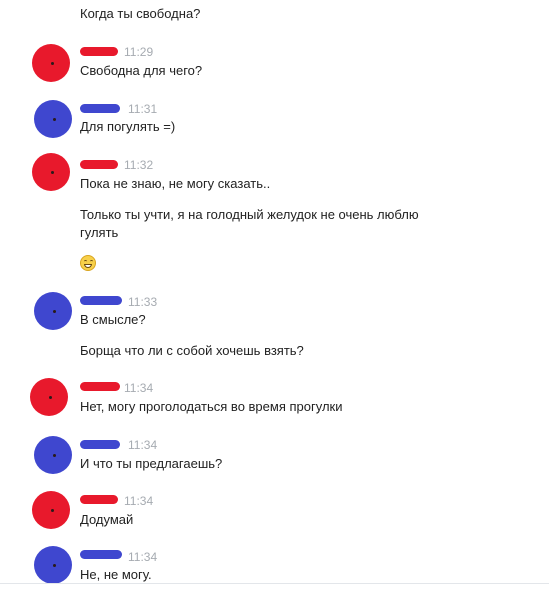 The width and height of the screenshot is (549, 589). I want to click on message-text: Не, не могу., so click(116, 574).